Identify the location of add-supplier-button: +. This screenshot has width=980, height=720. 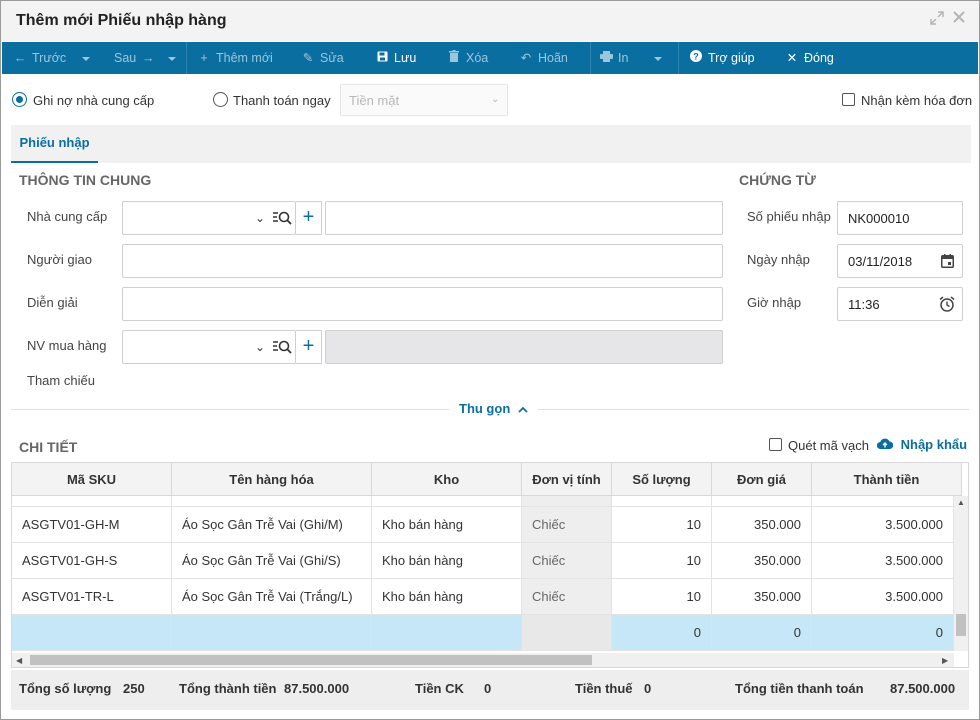
(309, 218).